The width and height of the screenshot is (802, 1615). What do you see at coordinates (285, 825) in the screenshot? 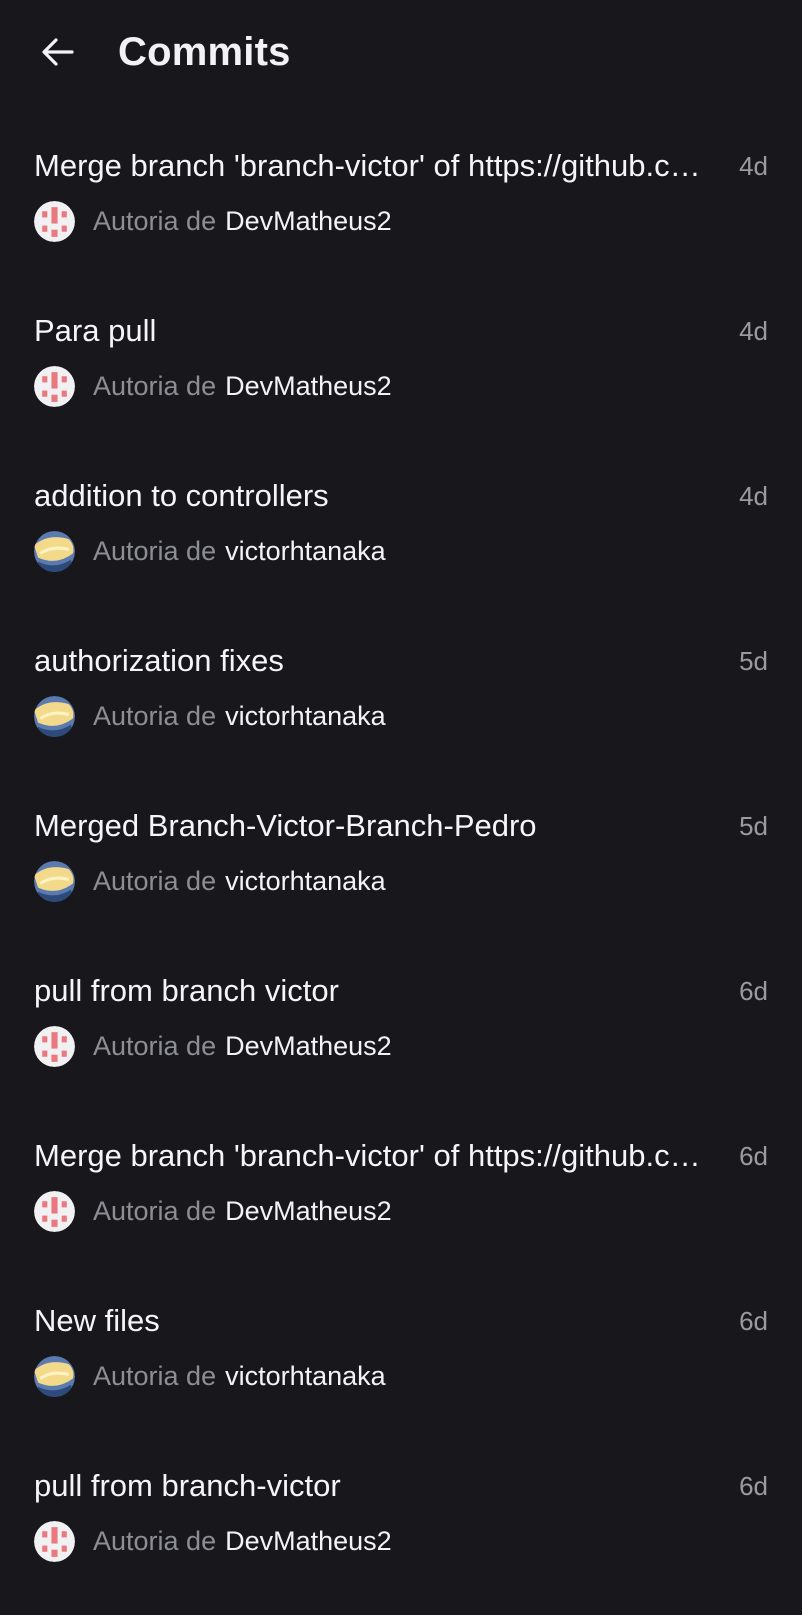
I see `commit-message: Merged Branch-Victor-Branch-Pedro` at bounding box center [285, 825].